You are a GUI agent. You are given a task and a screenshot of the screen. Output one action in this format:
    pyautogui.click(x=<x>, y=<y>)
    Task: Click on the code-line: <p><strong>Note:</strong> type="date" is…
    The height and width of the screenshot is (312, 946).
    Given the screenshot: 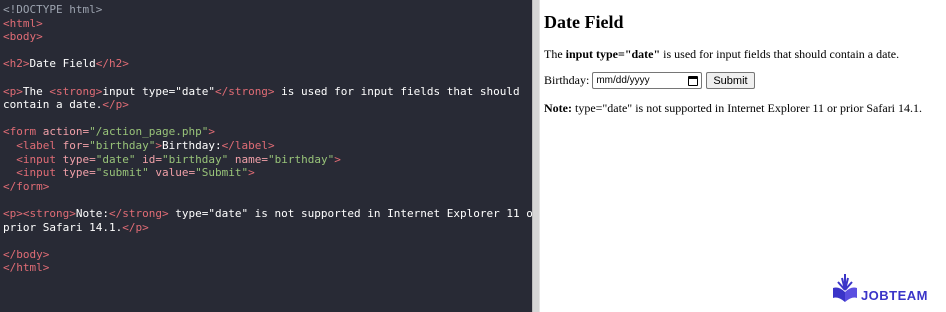 What is the action you would take?
    pyautogui.click(x=267, y=214)
    